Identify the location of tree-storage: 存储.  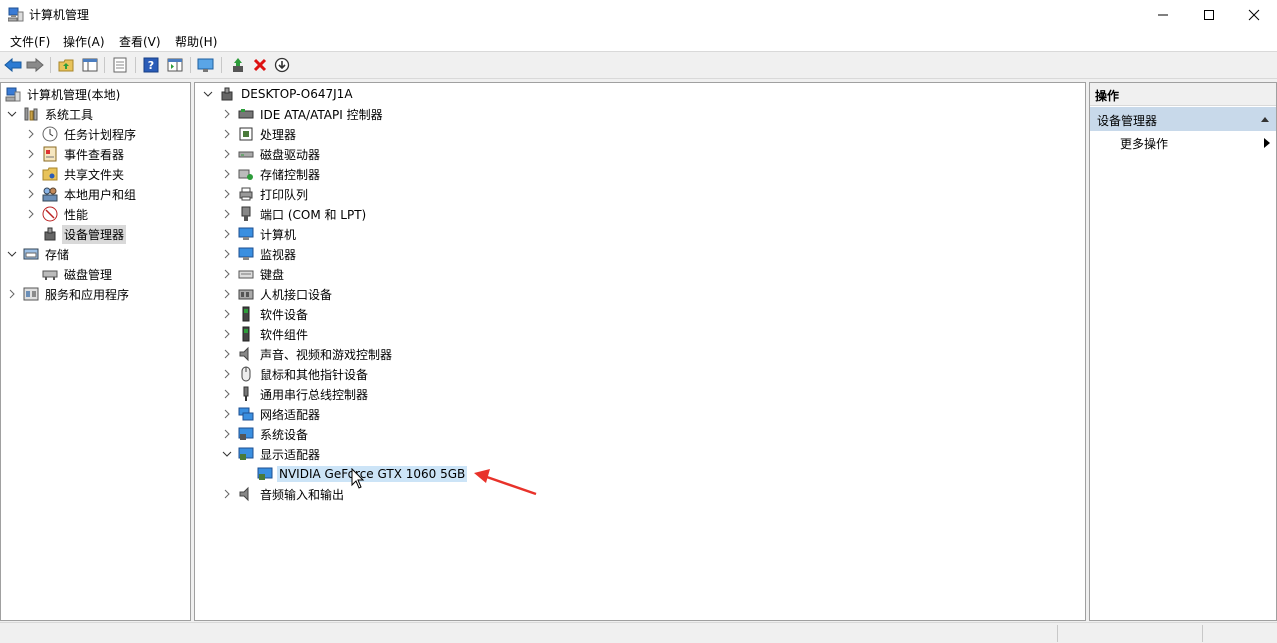
(38, 254).